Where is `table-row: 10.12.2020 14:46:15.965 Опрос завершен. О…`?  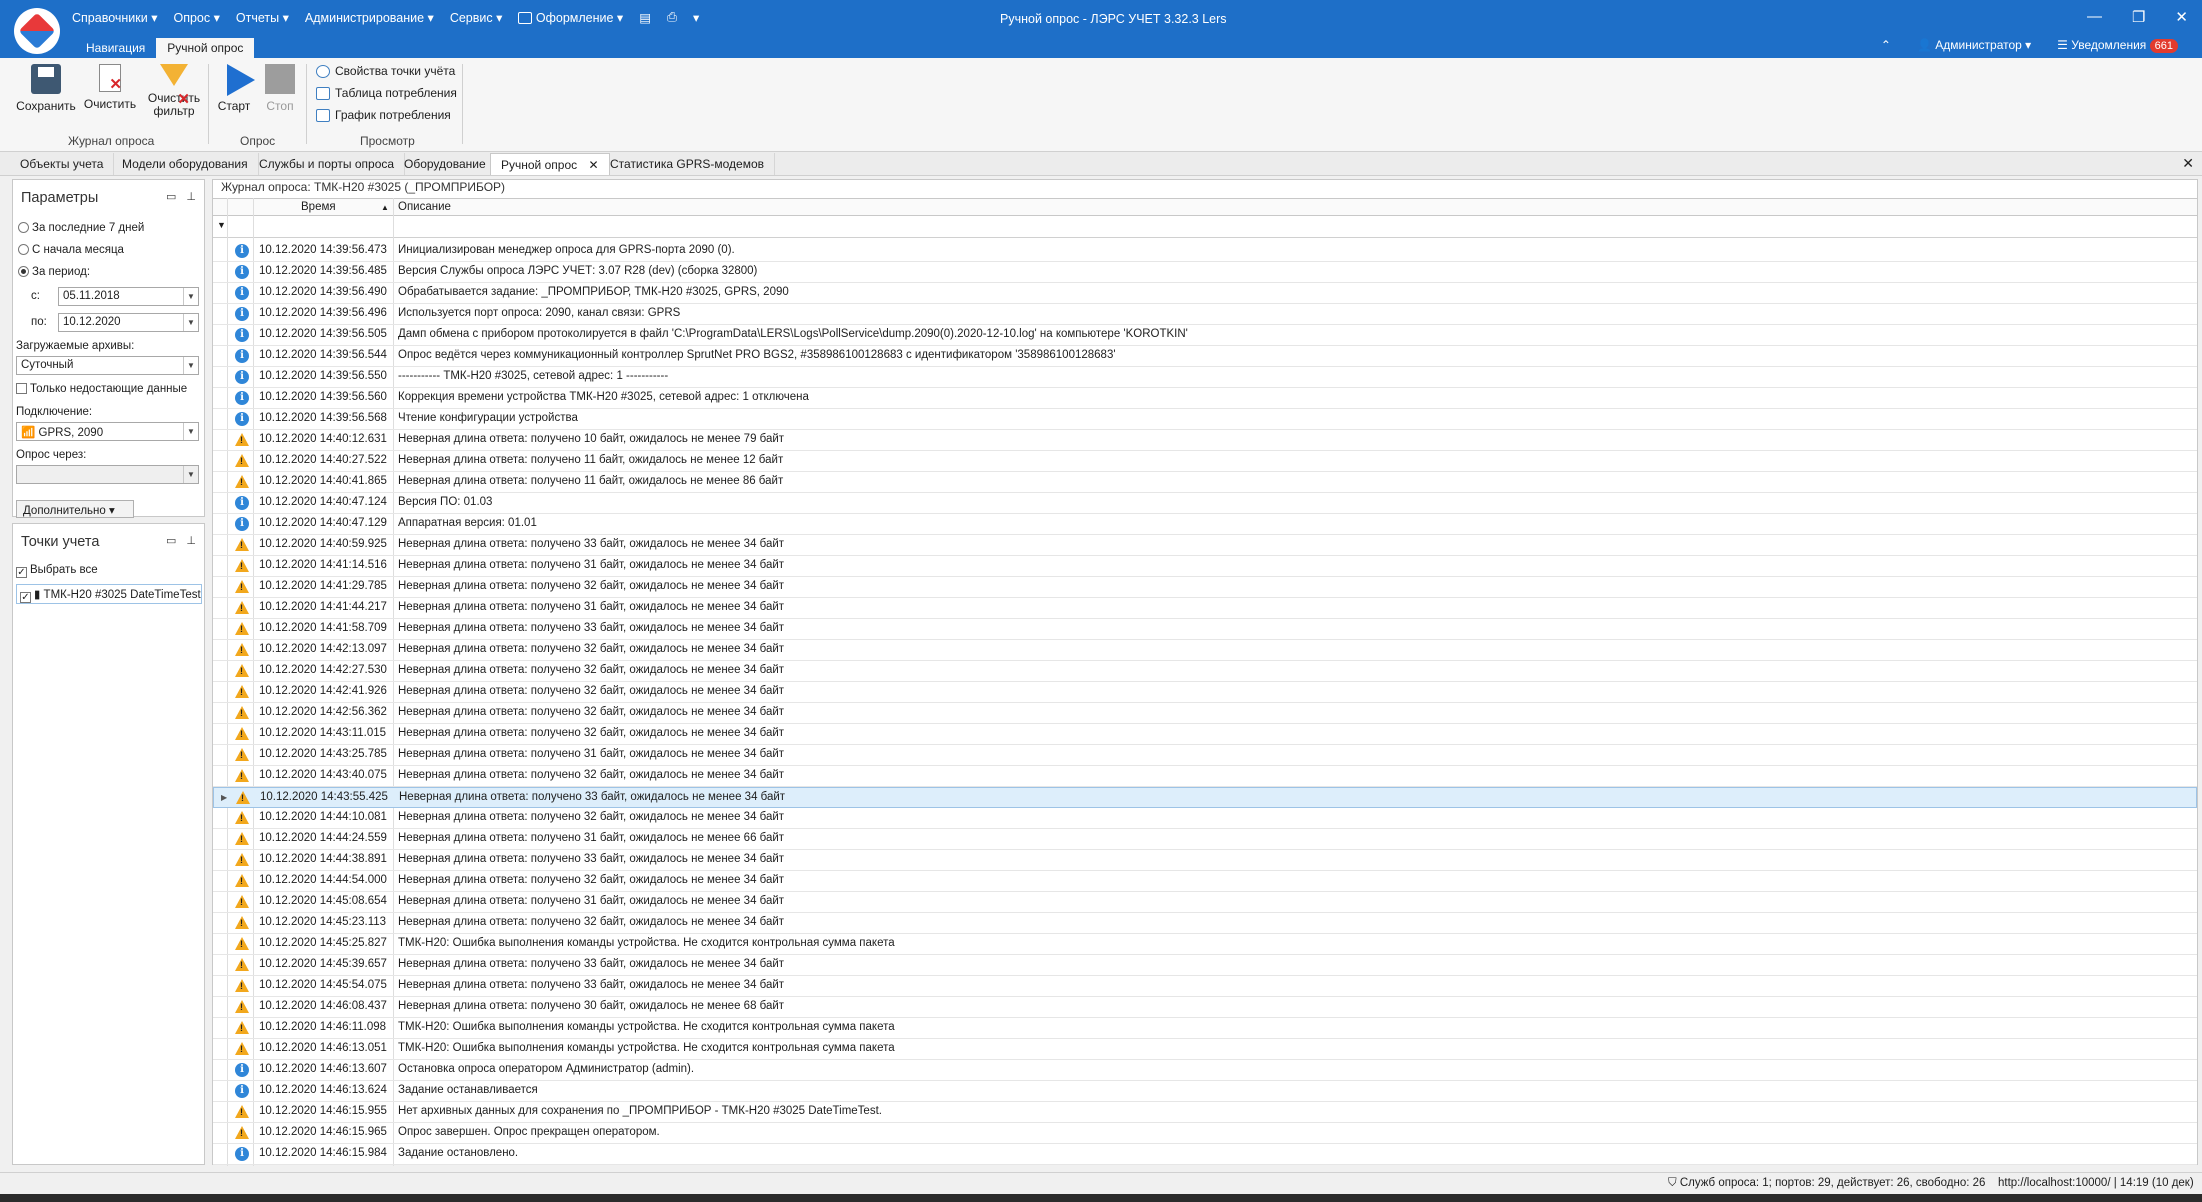 table-row: 10.12.2020 14:46:15.965 Опрос завершен. О… is located at coordinates (1205, 1133).